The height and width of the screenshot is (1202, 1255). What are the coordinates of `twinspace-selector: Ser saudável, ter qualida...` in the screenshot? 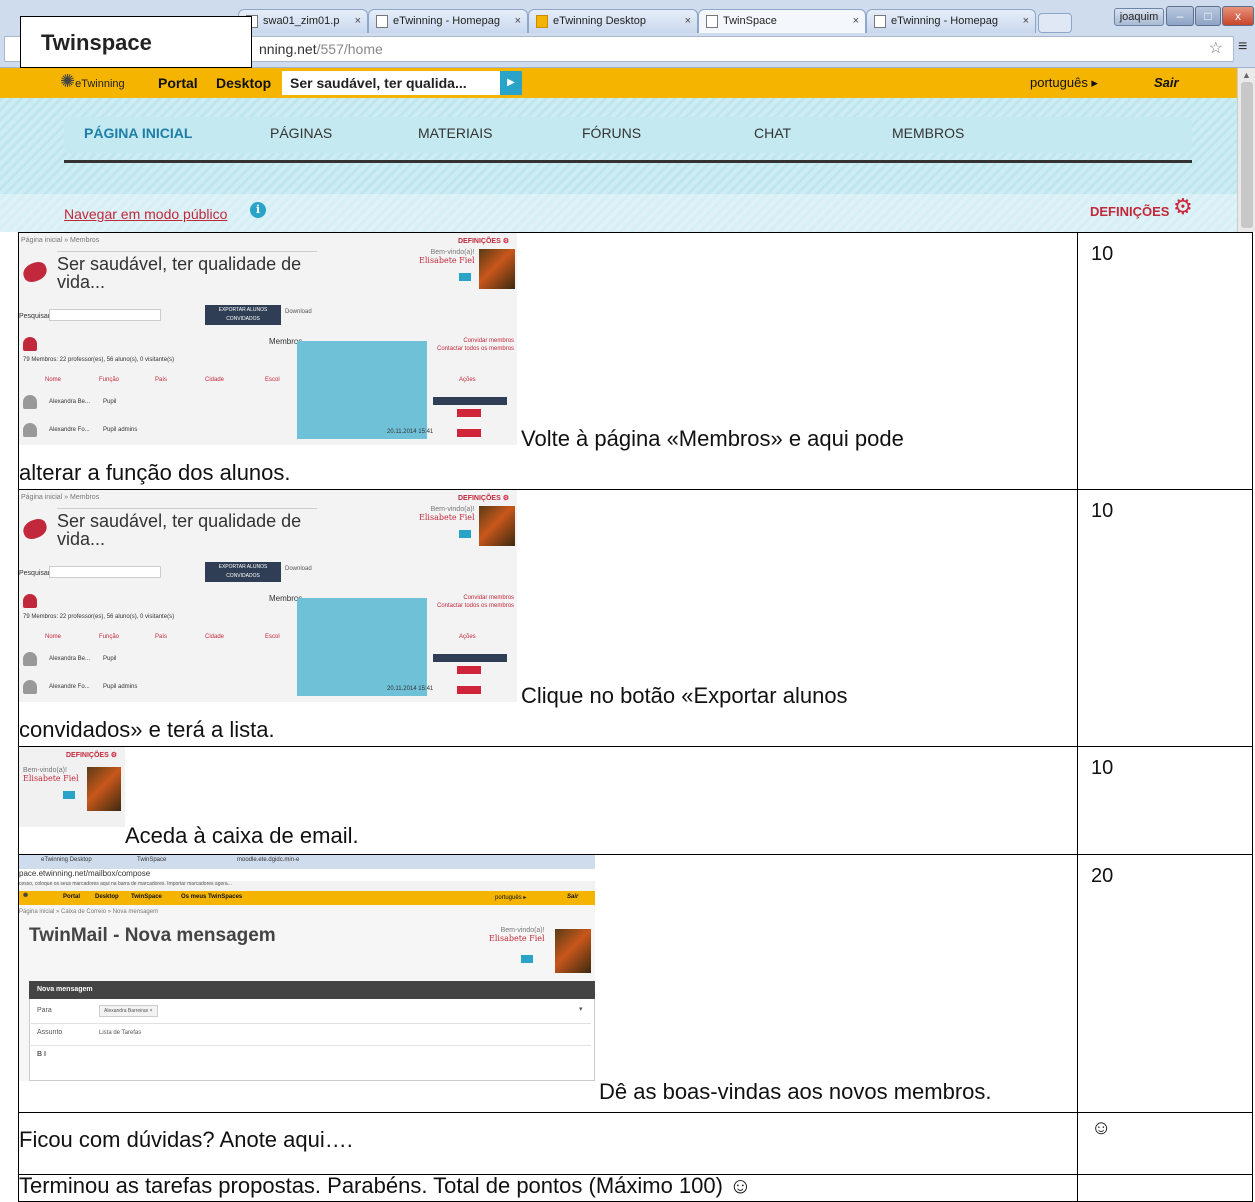 It's located at (391, 83).